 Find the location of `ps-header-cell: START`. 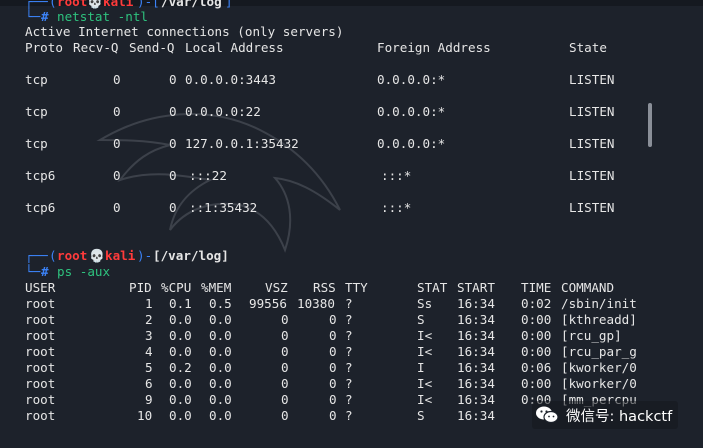

ps-header-cell: START is located at coordinates (476, 287).